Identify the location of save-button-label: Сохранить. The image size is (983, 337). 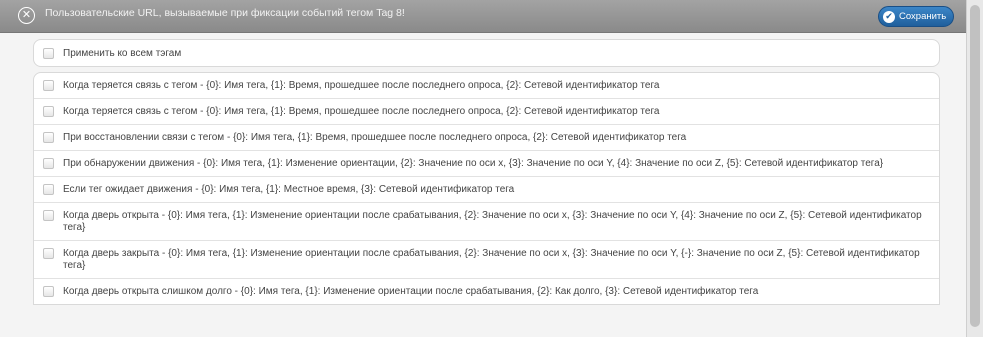
(923, 16).